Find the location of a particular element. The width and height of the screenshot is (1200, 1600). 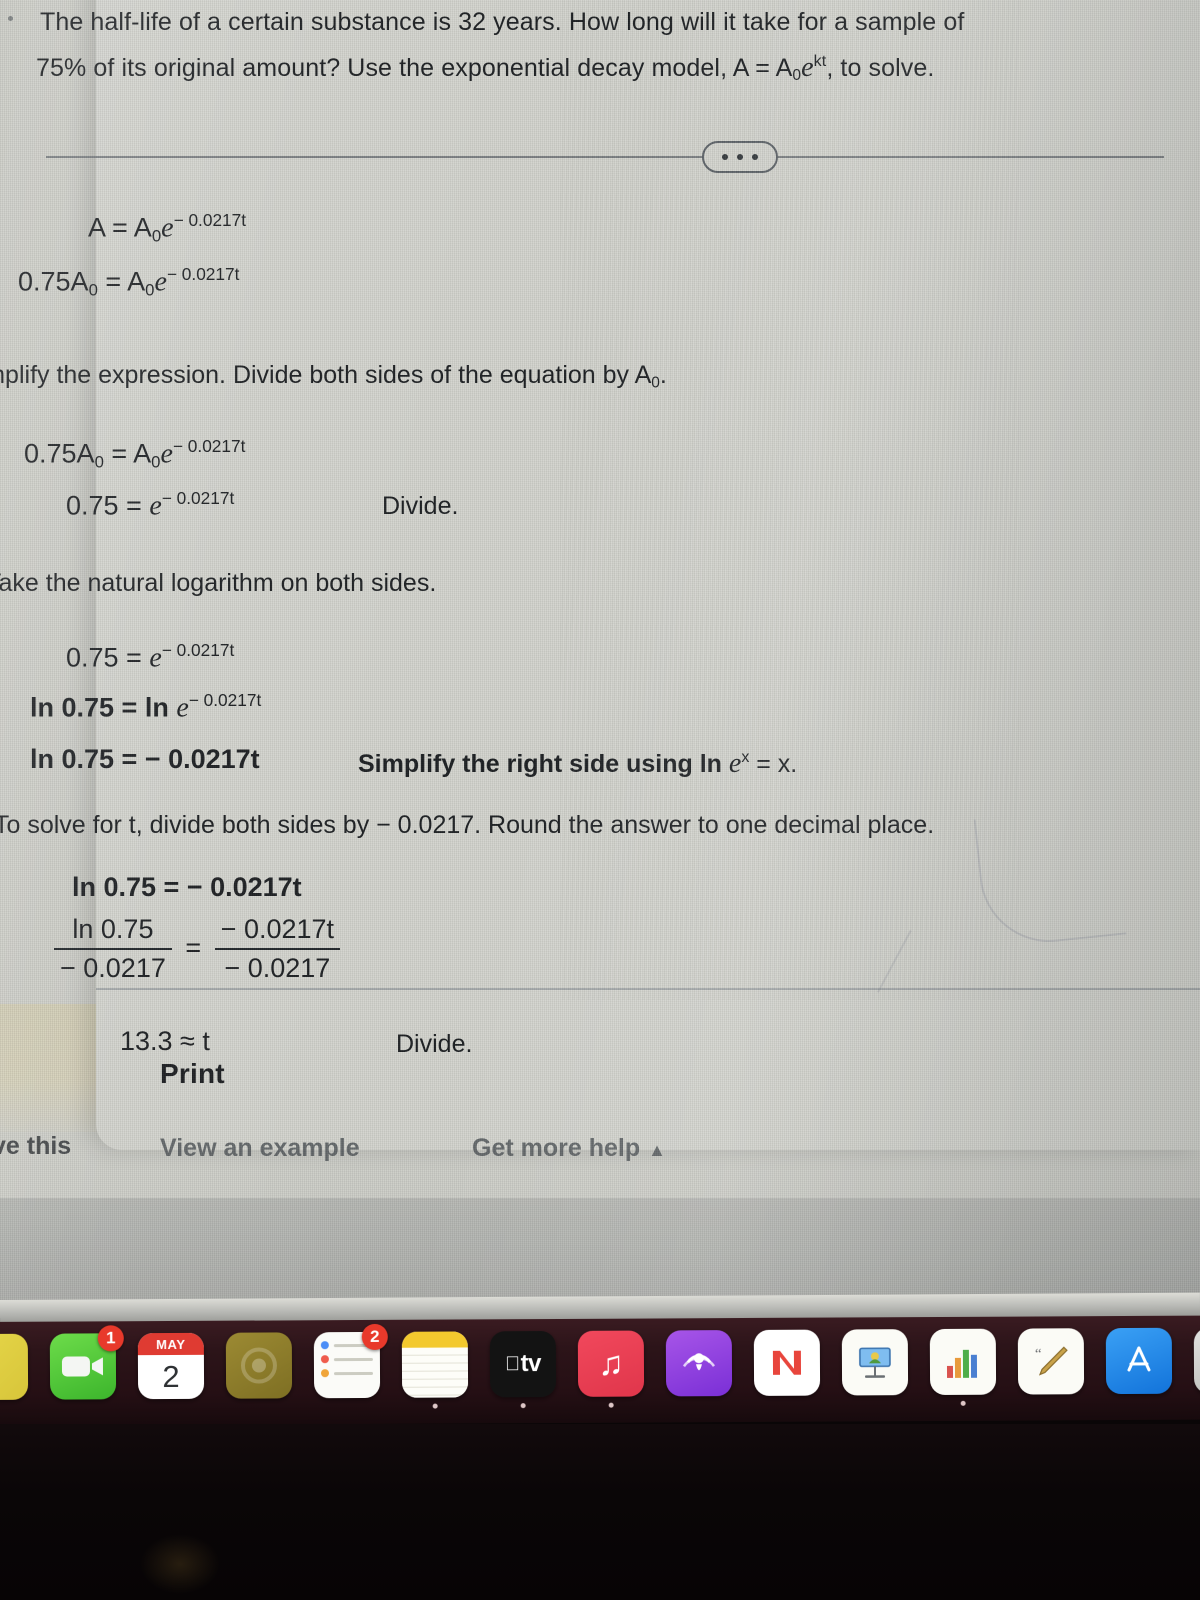

dock-item-podcasts is located at coordinates (699, 1363).